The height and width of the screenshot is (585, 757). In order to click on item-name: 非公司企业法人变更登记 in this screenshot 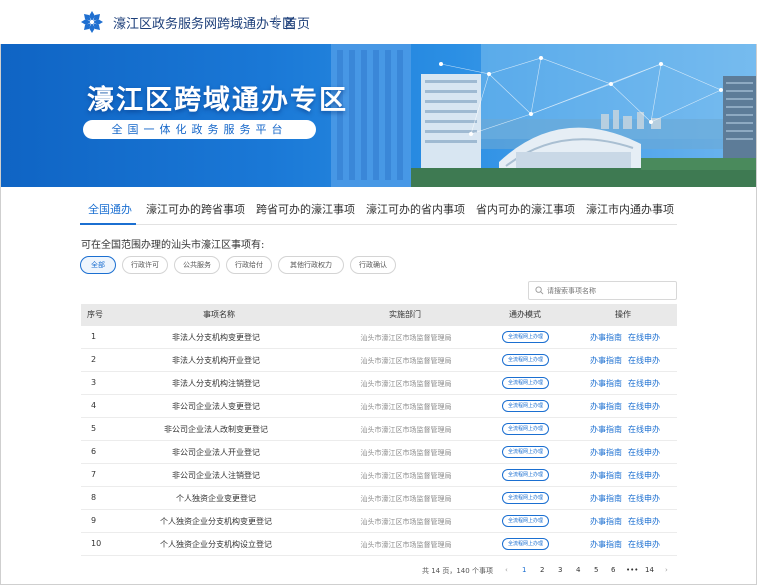, I will do `click(216, 406)`.